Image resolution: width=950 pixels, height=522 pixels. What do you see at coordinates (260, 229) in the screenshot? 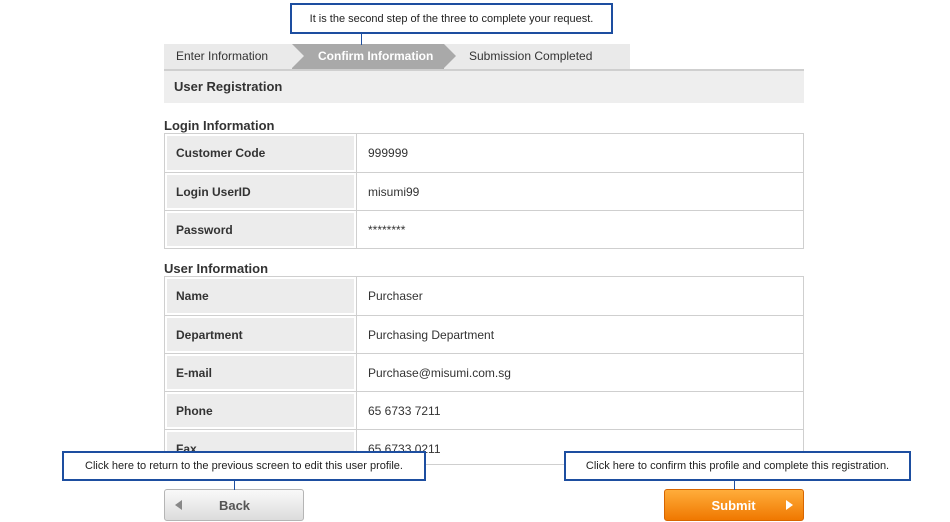
I see `password-label: Password` at bounding box center [260, 229].